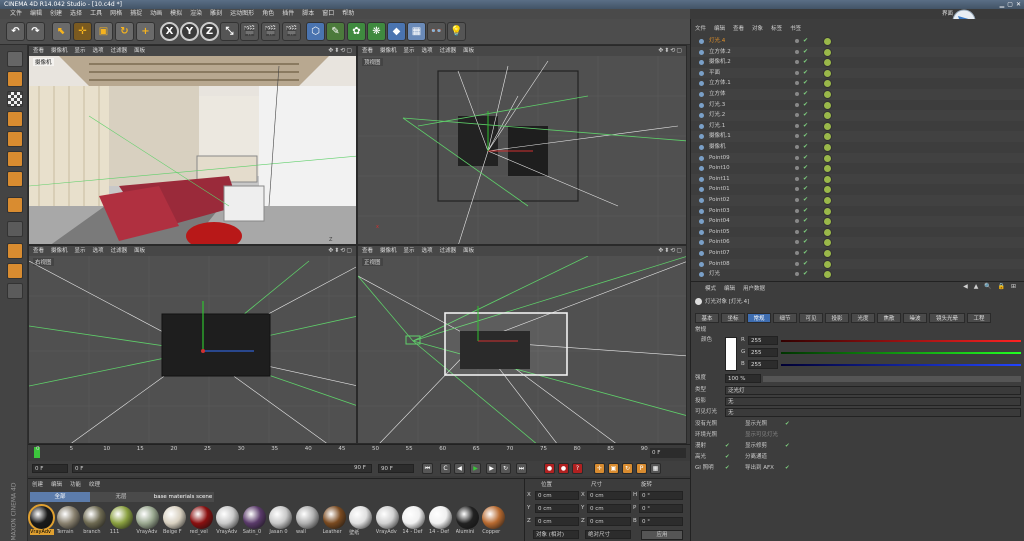  I want to click on object-row: Point07 ✔, so click(857, 253).